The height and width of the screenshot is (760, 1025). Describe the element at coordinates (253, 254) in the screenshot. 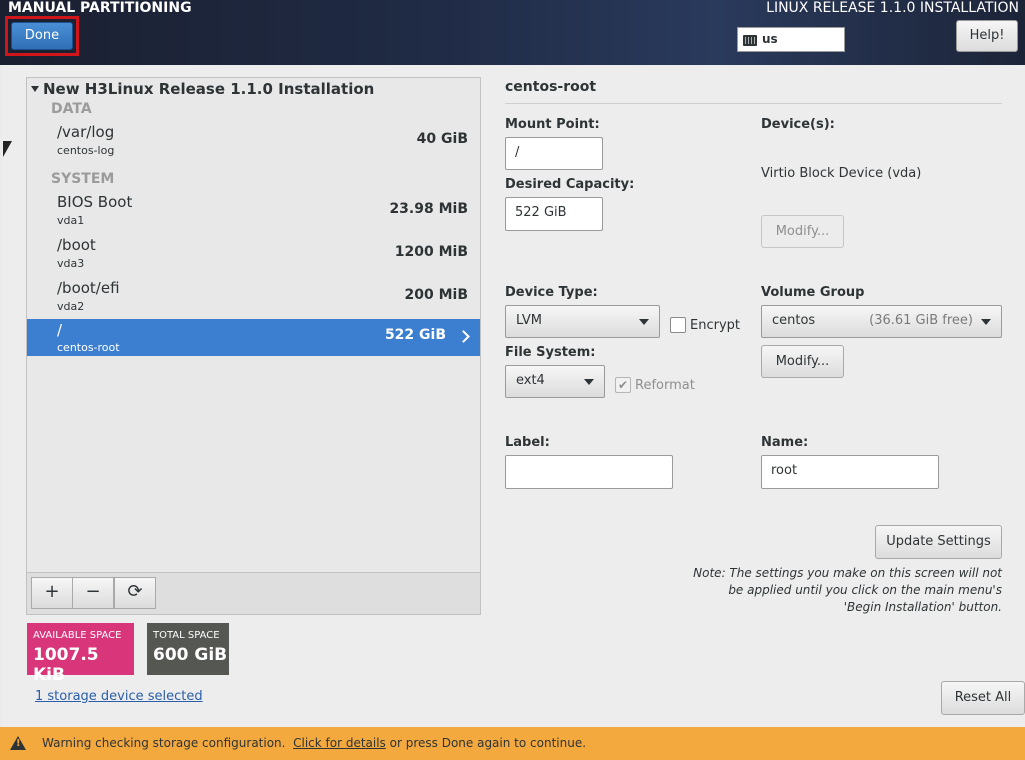

I see `partition-row-boot: /boot vda3 1200 MiB` at that location.